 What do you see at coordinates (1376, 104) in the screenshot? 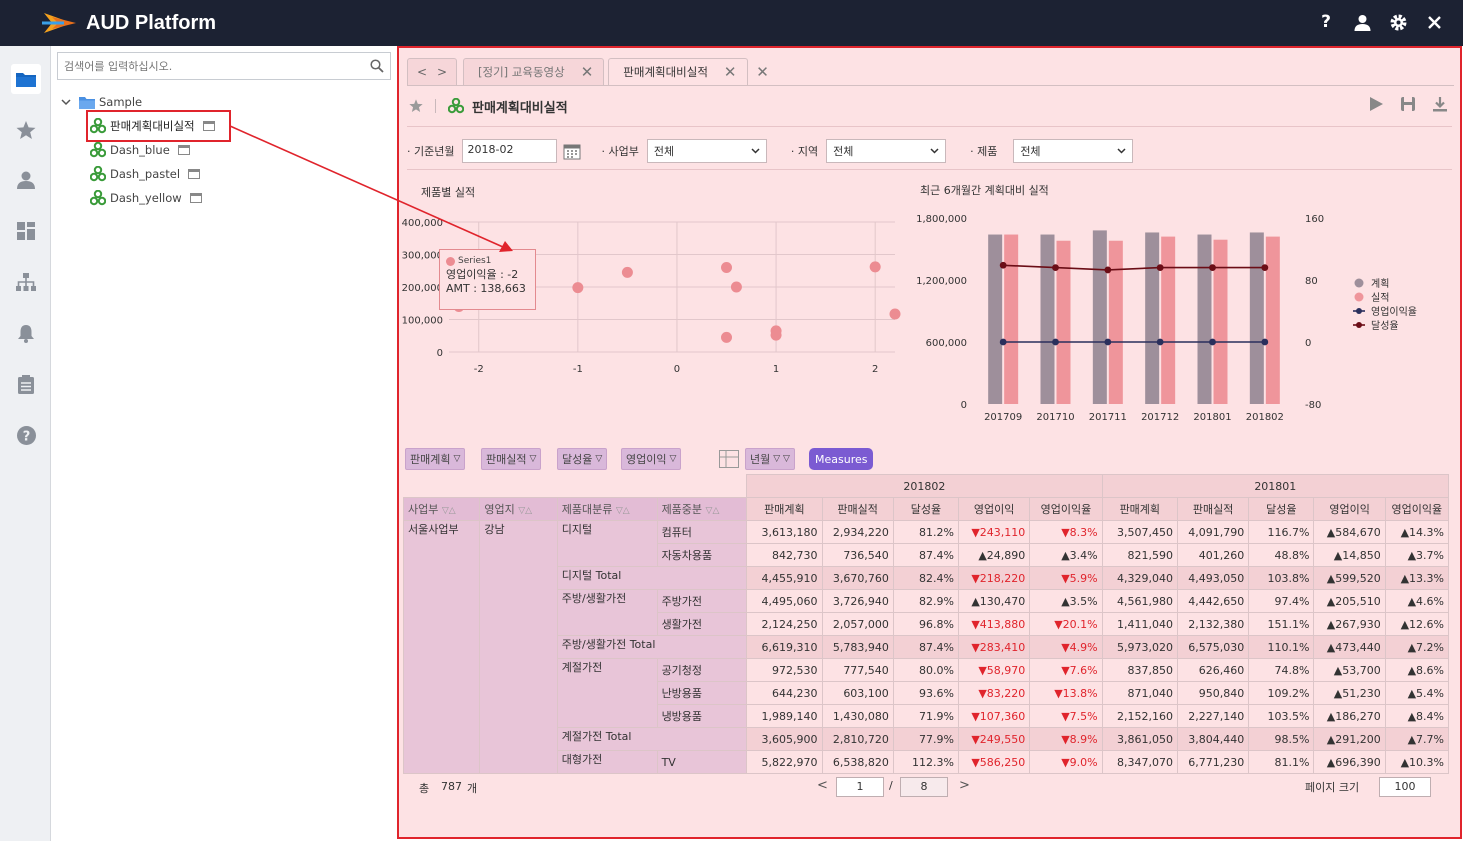
I see `play-icon` at bounding box center [1376, 104].